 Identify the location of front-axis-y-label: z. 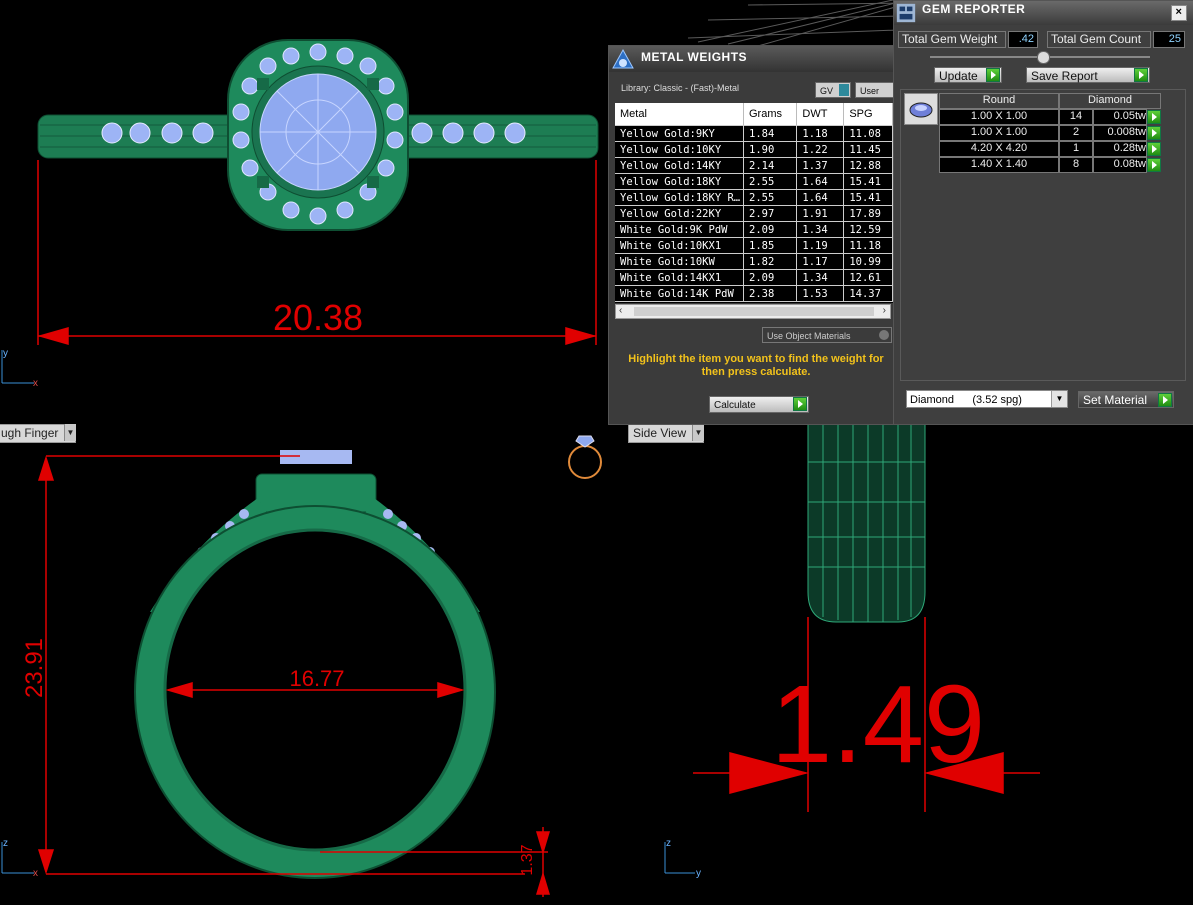
(5, 843).